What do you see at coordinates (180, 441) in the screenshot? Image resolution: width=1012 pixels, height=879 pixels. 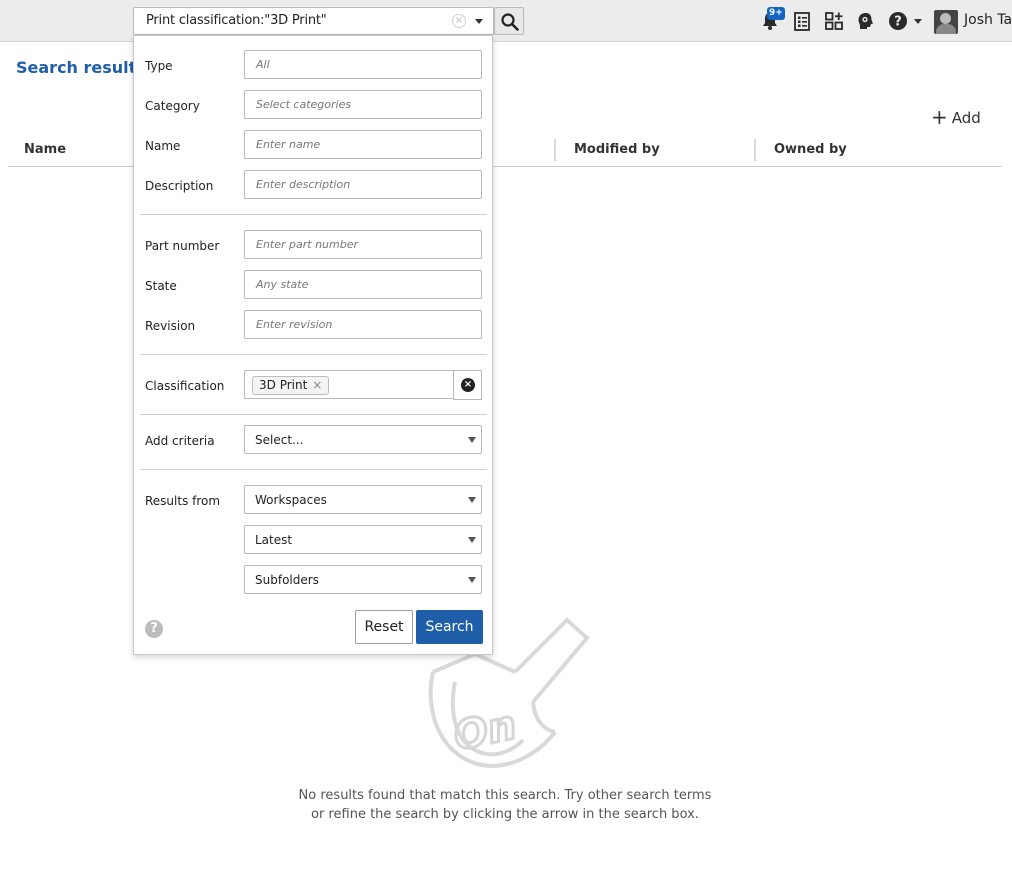 I see `add-criteria-label: Add criteria` at bounding box center [180, 441].